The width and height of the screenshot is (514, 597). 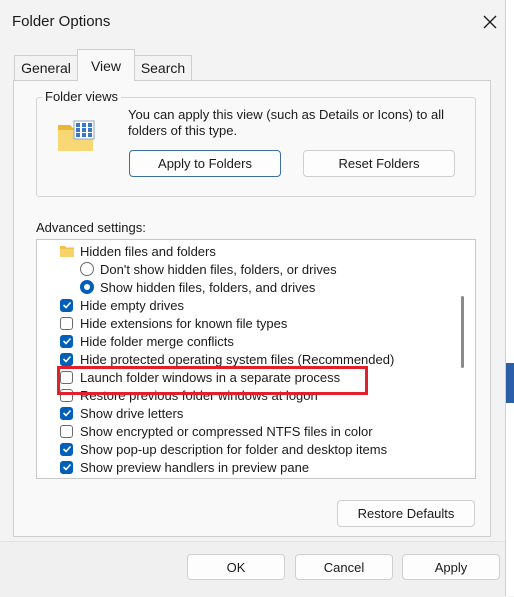 What do you see at coordinates (195, 467) in the screenshot?
I see `list-item-label: Show preview handlers in preview pane` at bounding box center [195, 467].